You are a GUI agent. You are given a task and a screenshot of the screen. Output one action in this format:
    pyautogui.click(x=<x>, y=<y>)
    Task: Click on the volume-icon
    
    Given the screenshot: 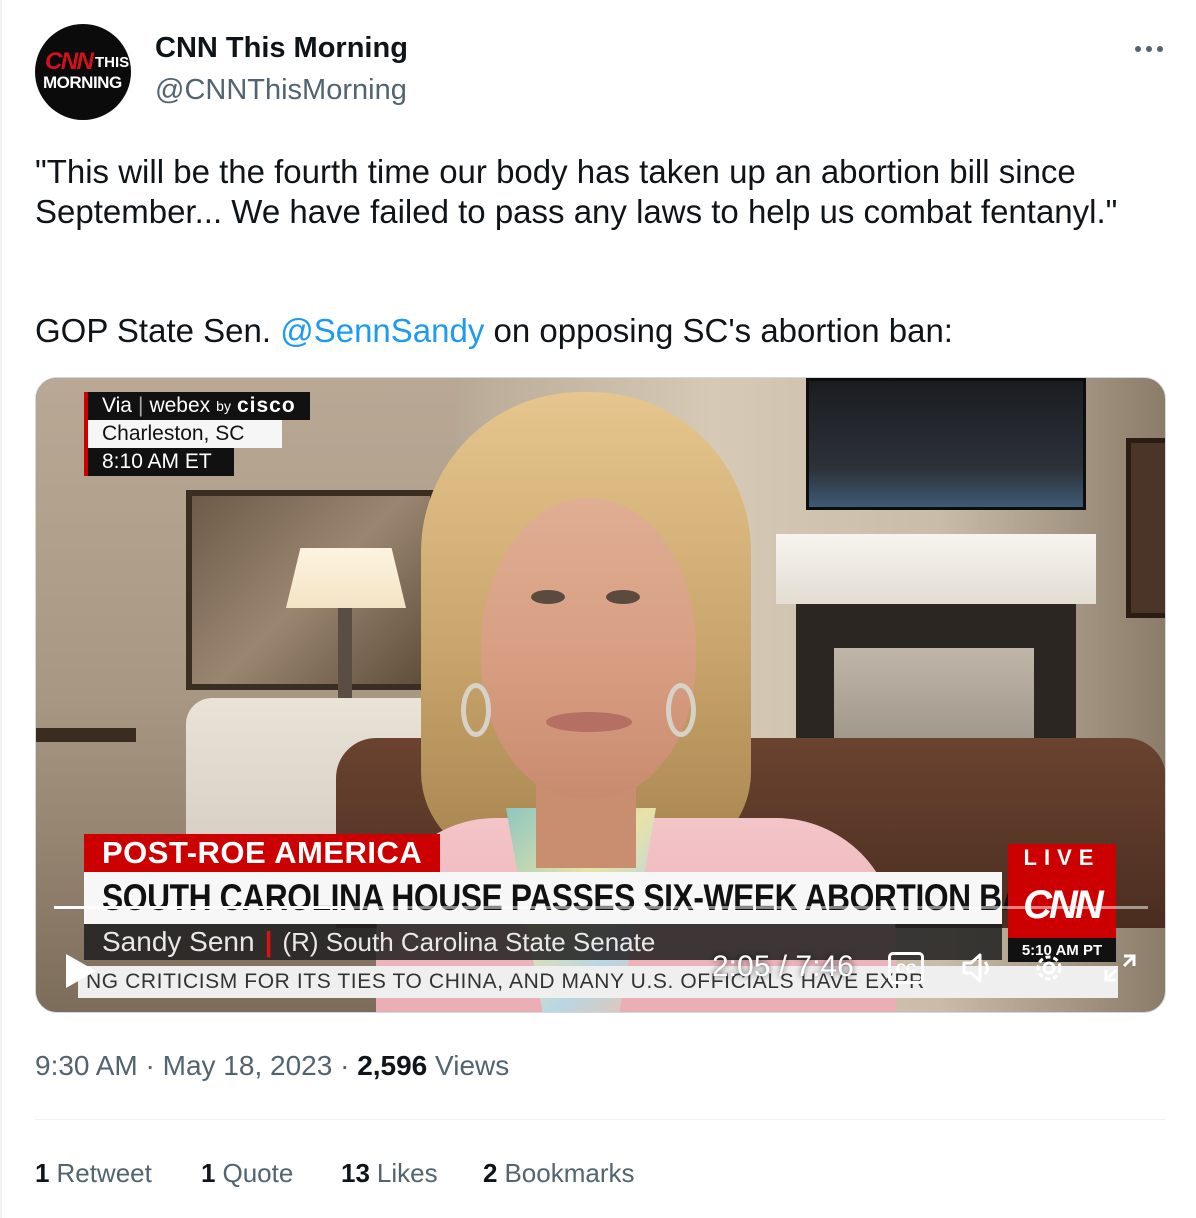 What is the action you would take?
    pyautogui.click(x=978, y=968)
    